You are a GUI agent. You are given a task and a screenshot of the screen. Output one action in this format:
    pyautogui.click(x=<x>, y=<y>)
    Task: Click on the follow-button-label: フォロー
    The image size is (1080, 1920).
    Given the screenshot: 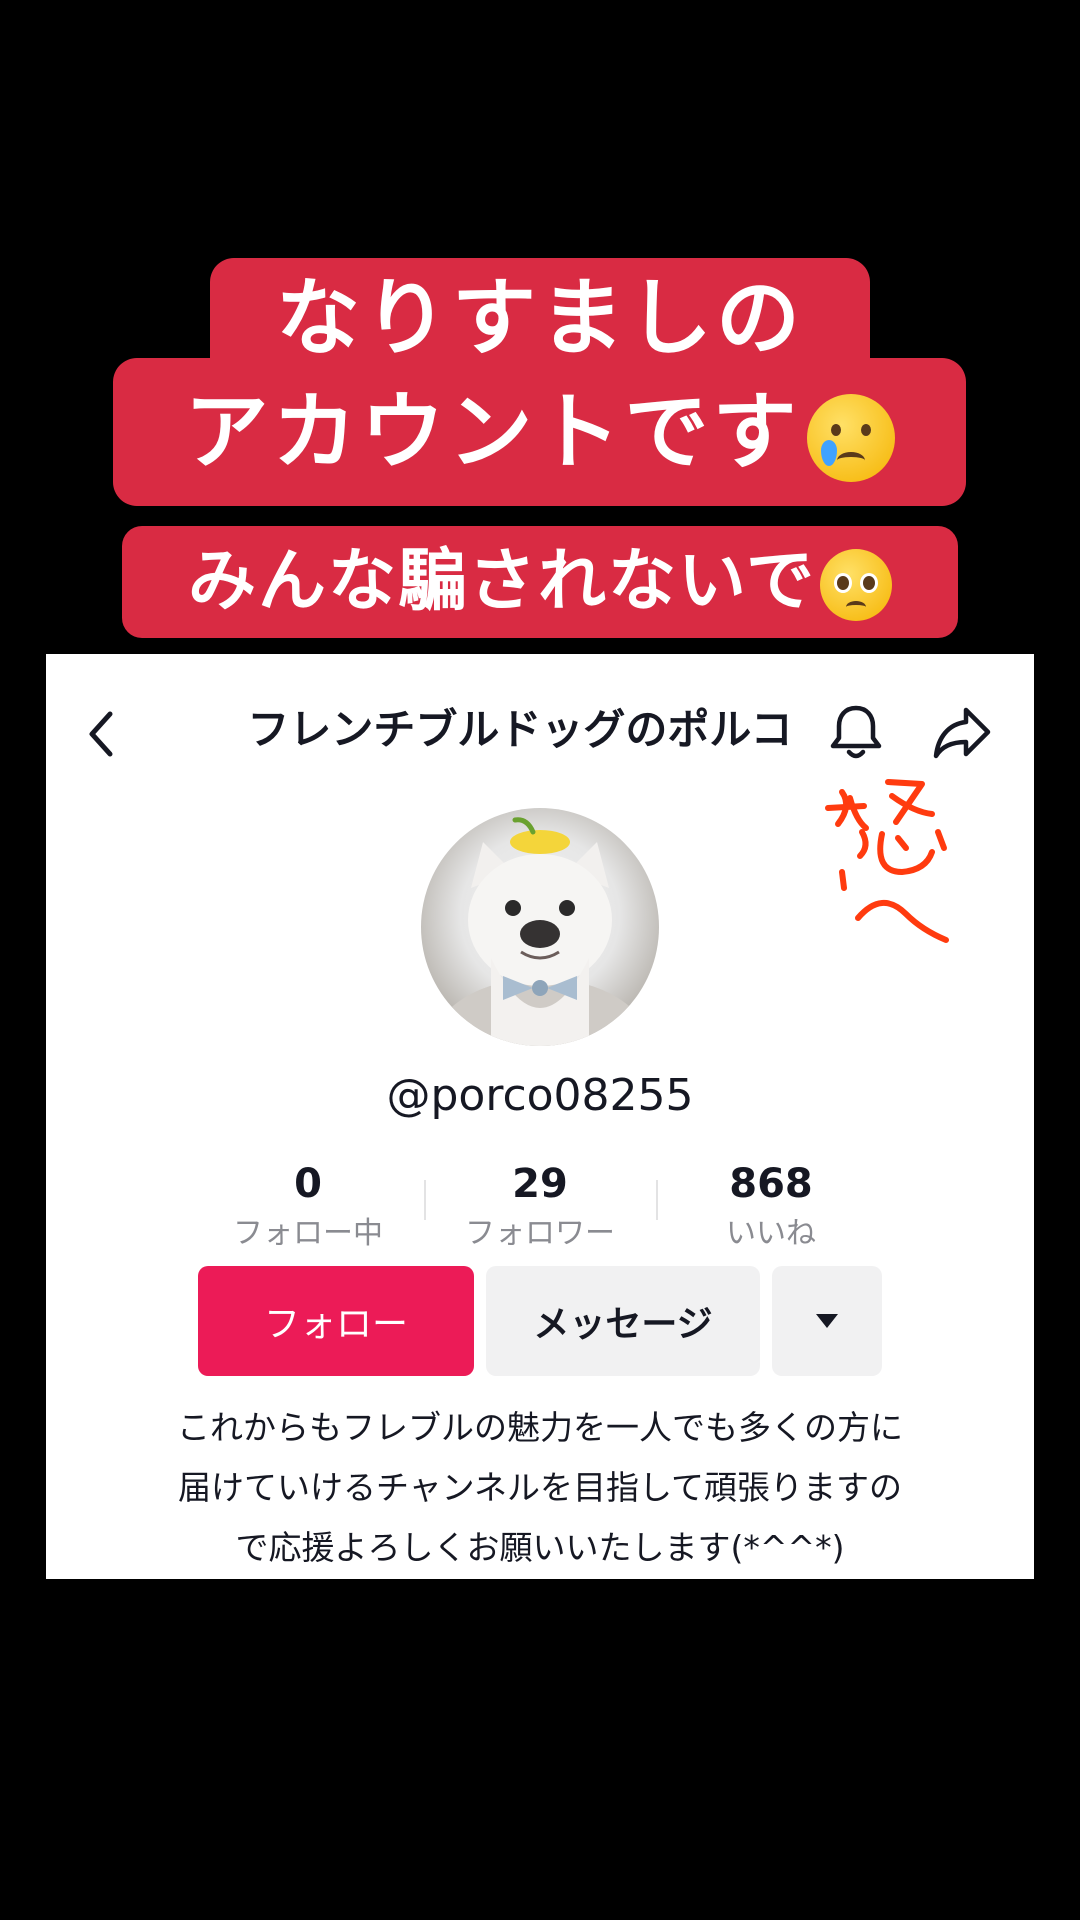 What is the action you would take?
    pyautogui.click(x=335, y=1324)
    